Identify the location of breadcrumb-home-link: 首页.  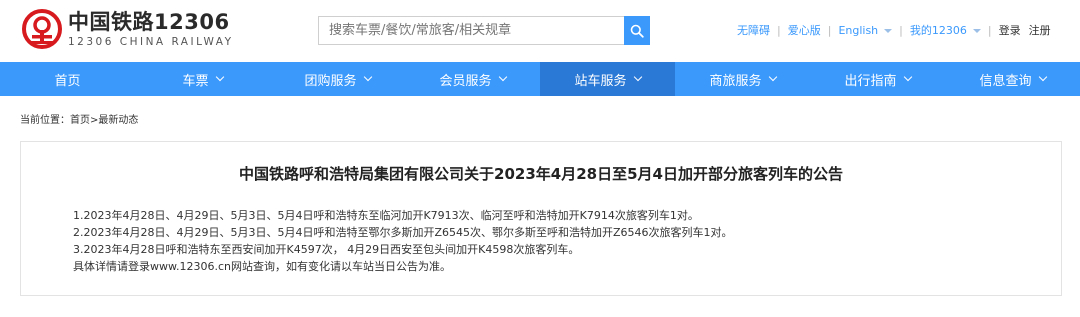
(80, 120).